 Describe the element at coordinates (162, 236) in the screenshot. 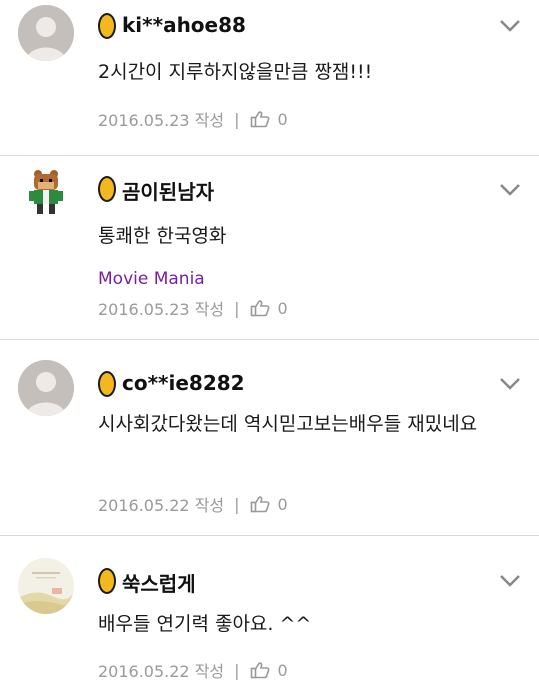

I see `comment-text: 통쾌한 한국영화` at that location.